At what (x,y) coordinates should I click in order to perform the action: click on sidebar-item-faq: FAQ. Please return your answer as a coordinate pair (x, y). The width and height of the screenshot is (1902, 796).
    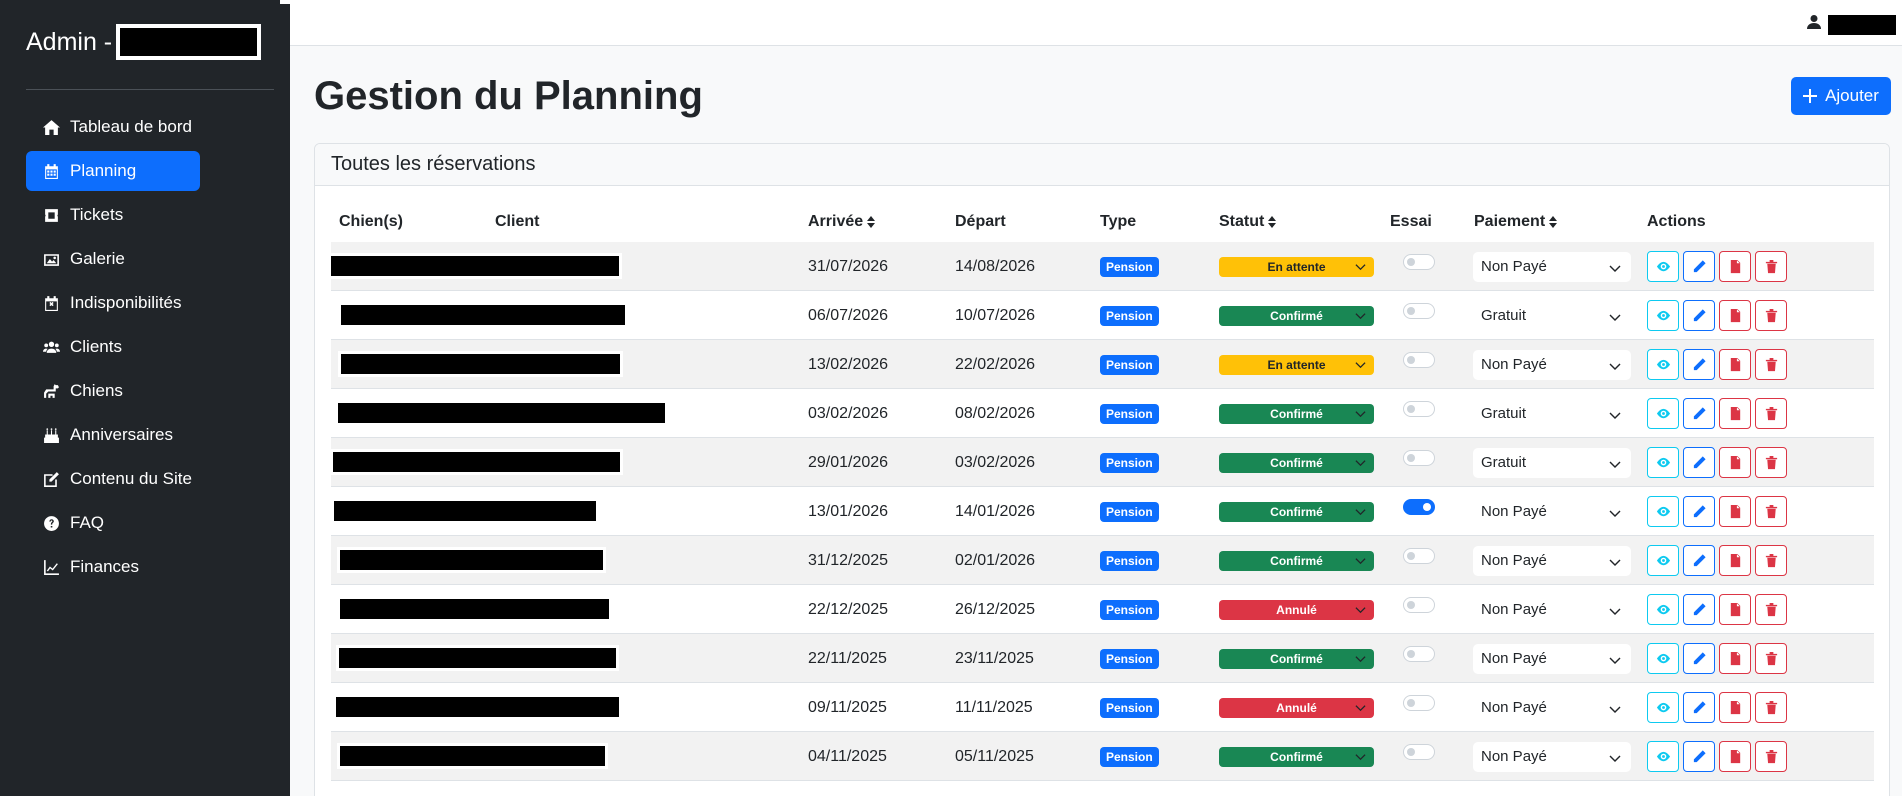
    Looking at the image, I should click on (113, 523).